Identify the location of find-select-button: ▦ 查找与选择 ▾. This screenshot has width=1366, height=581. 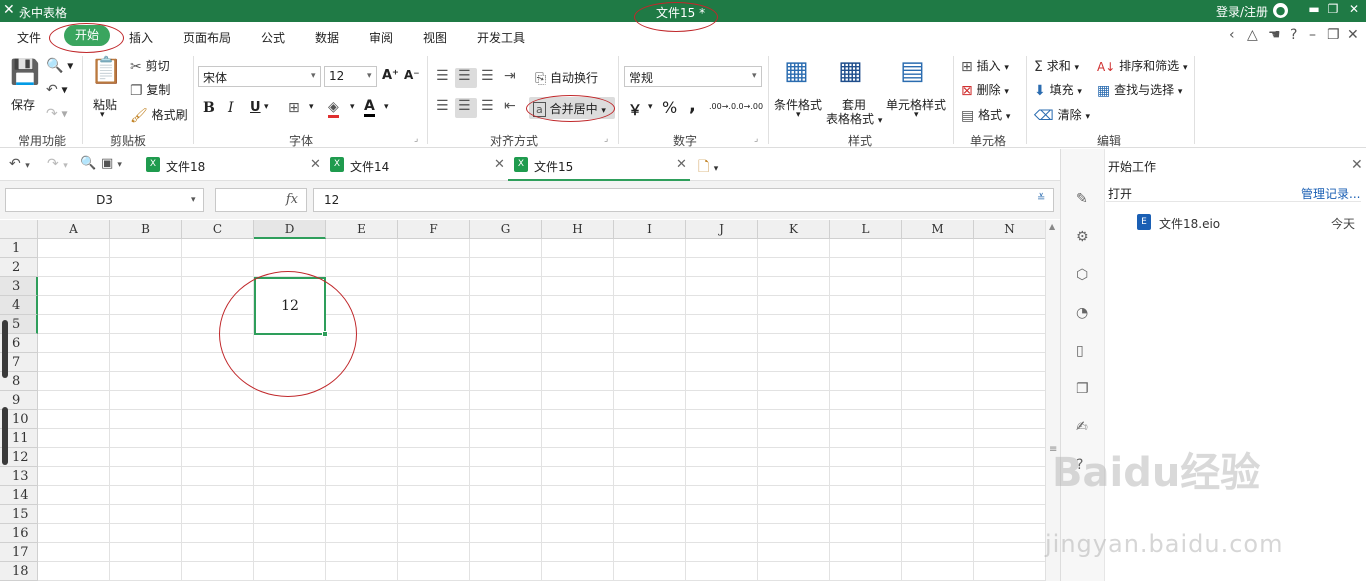
(1139, 90).